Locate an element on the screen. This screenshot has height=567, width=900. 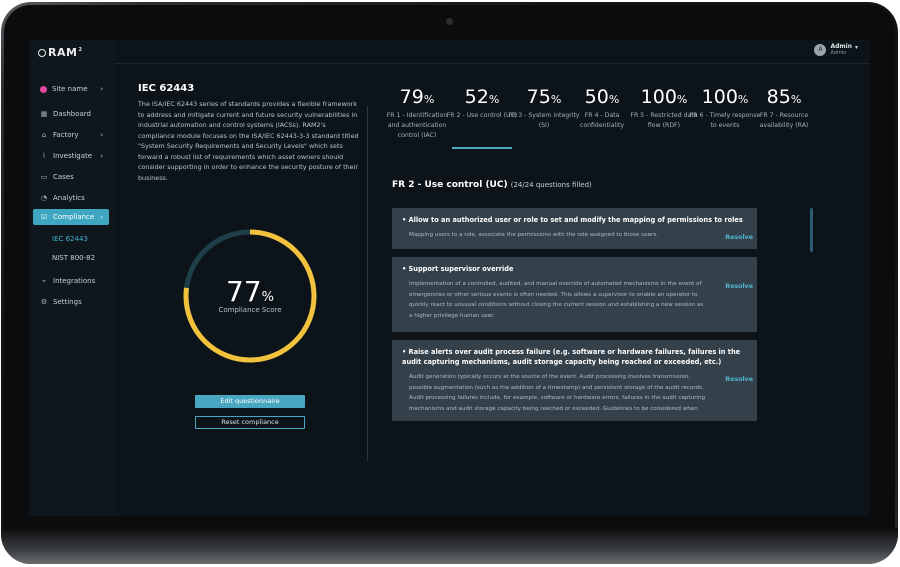
chevron-down-icon: ▾ is located at coordinates (856, 47).